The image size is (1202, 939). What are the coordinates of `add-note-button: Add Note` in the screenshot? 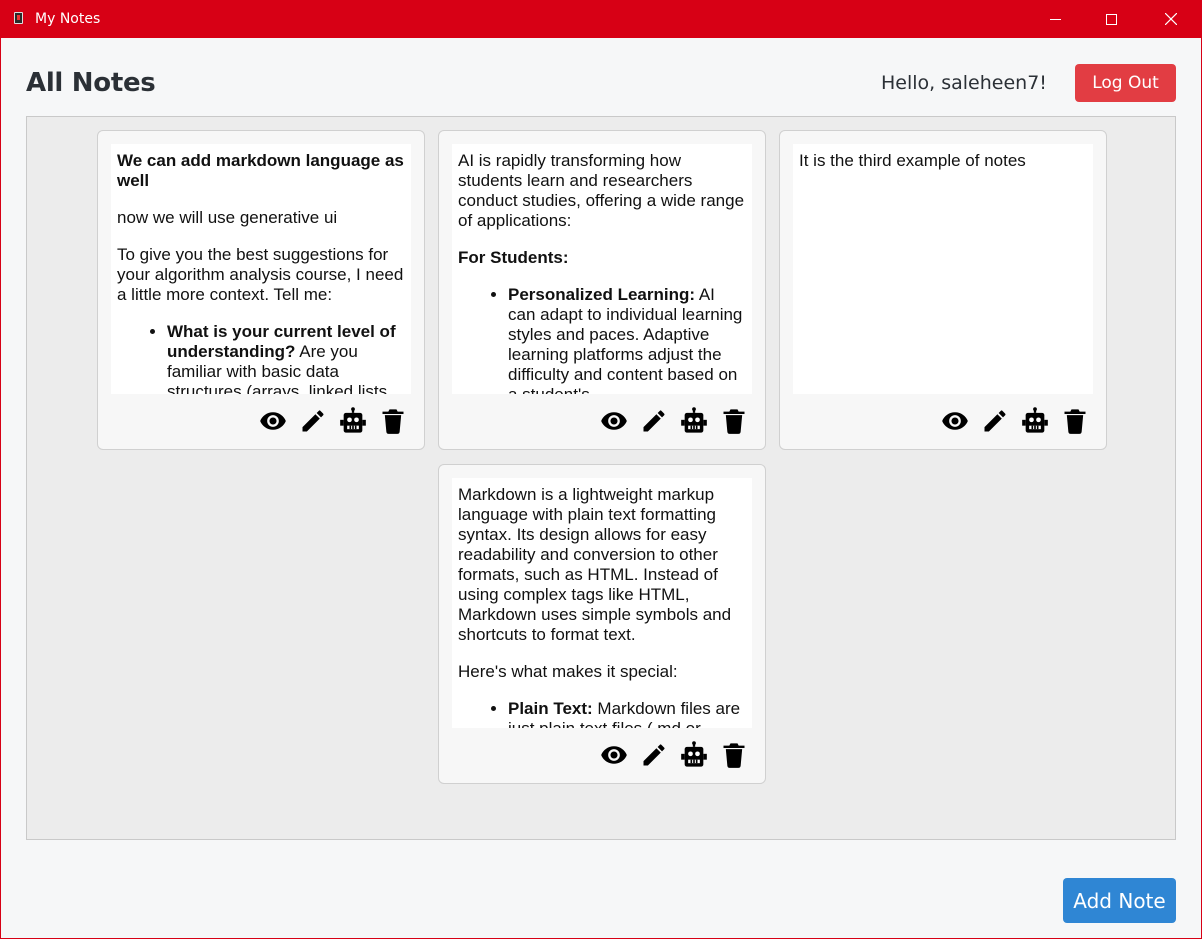 It's located at (1119, 900).